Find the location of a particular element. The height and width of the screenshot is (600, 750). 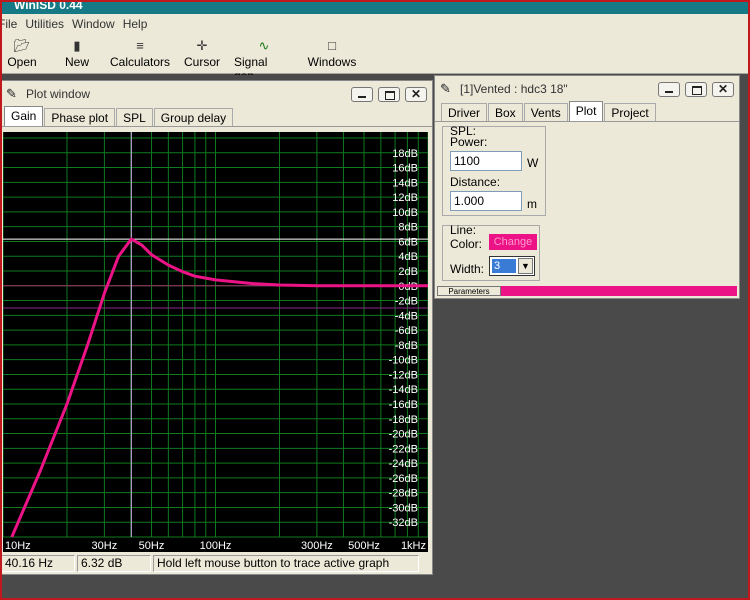

calculators-button: ≡ Calculators is located at coordinates (140, 55).